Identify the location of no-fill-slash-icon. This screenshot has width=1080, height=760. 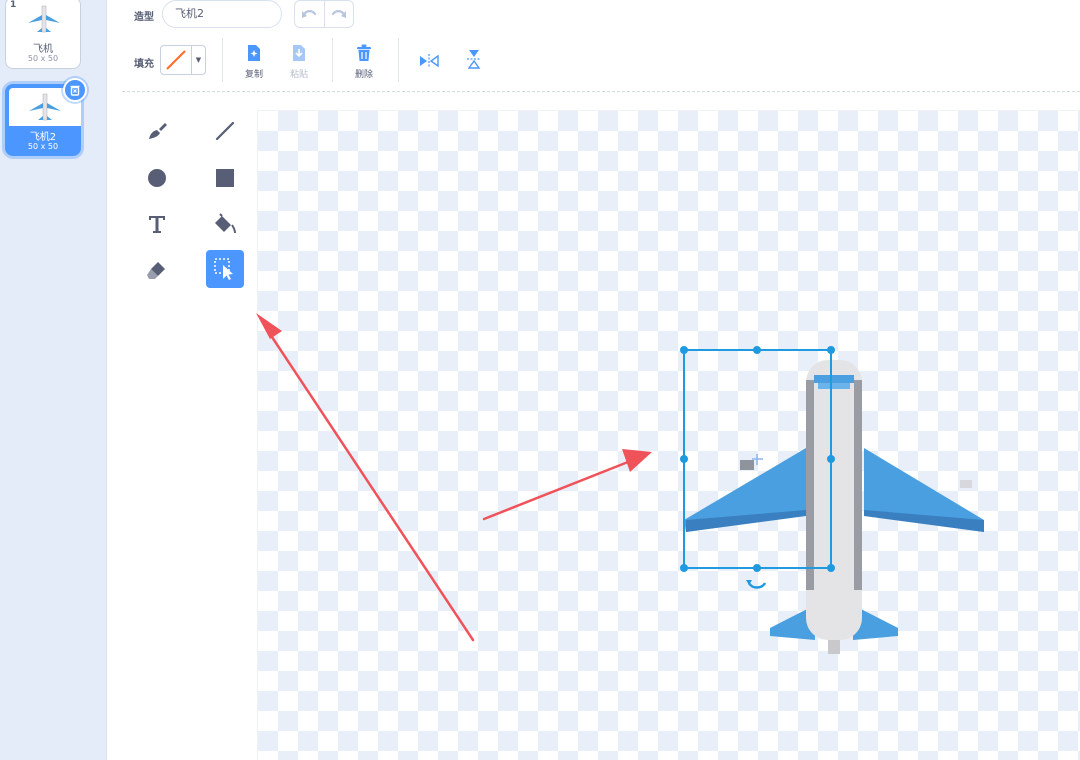
(176, 60).